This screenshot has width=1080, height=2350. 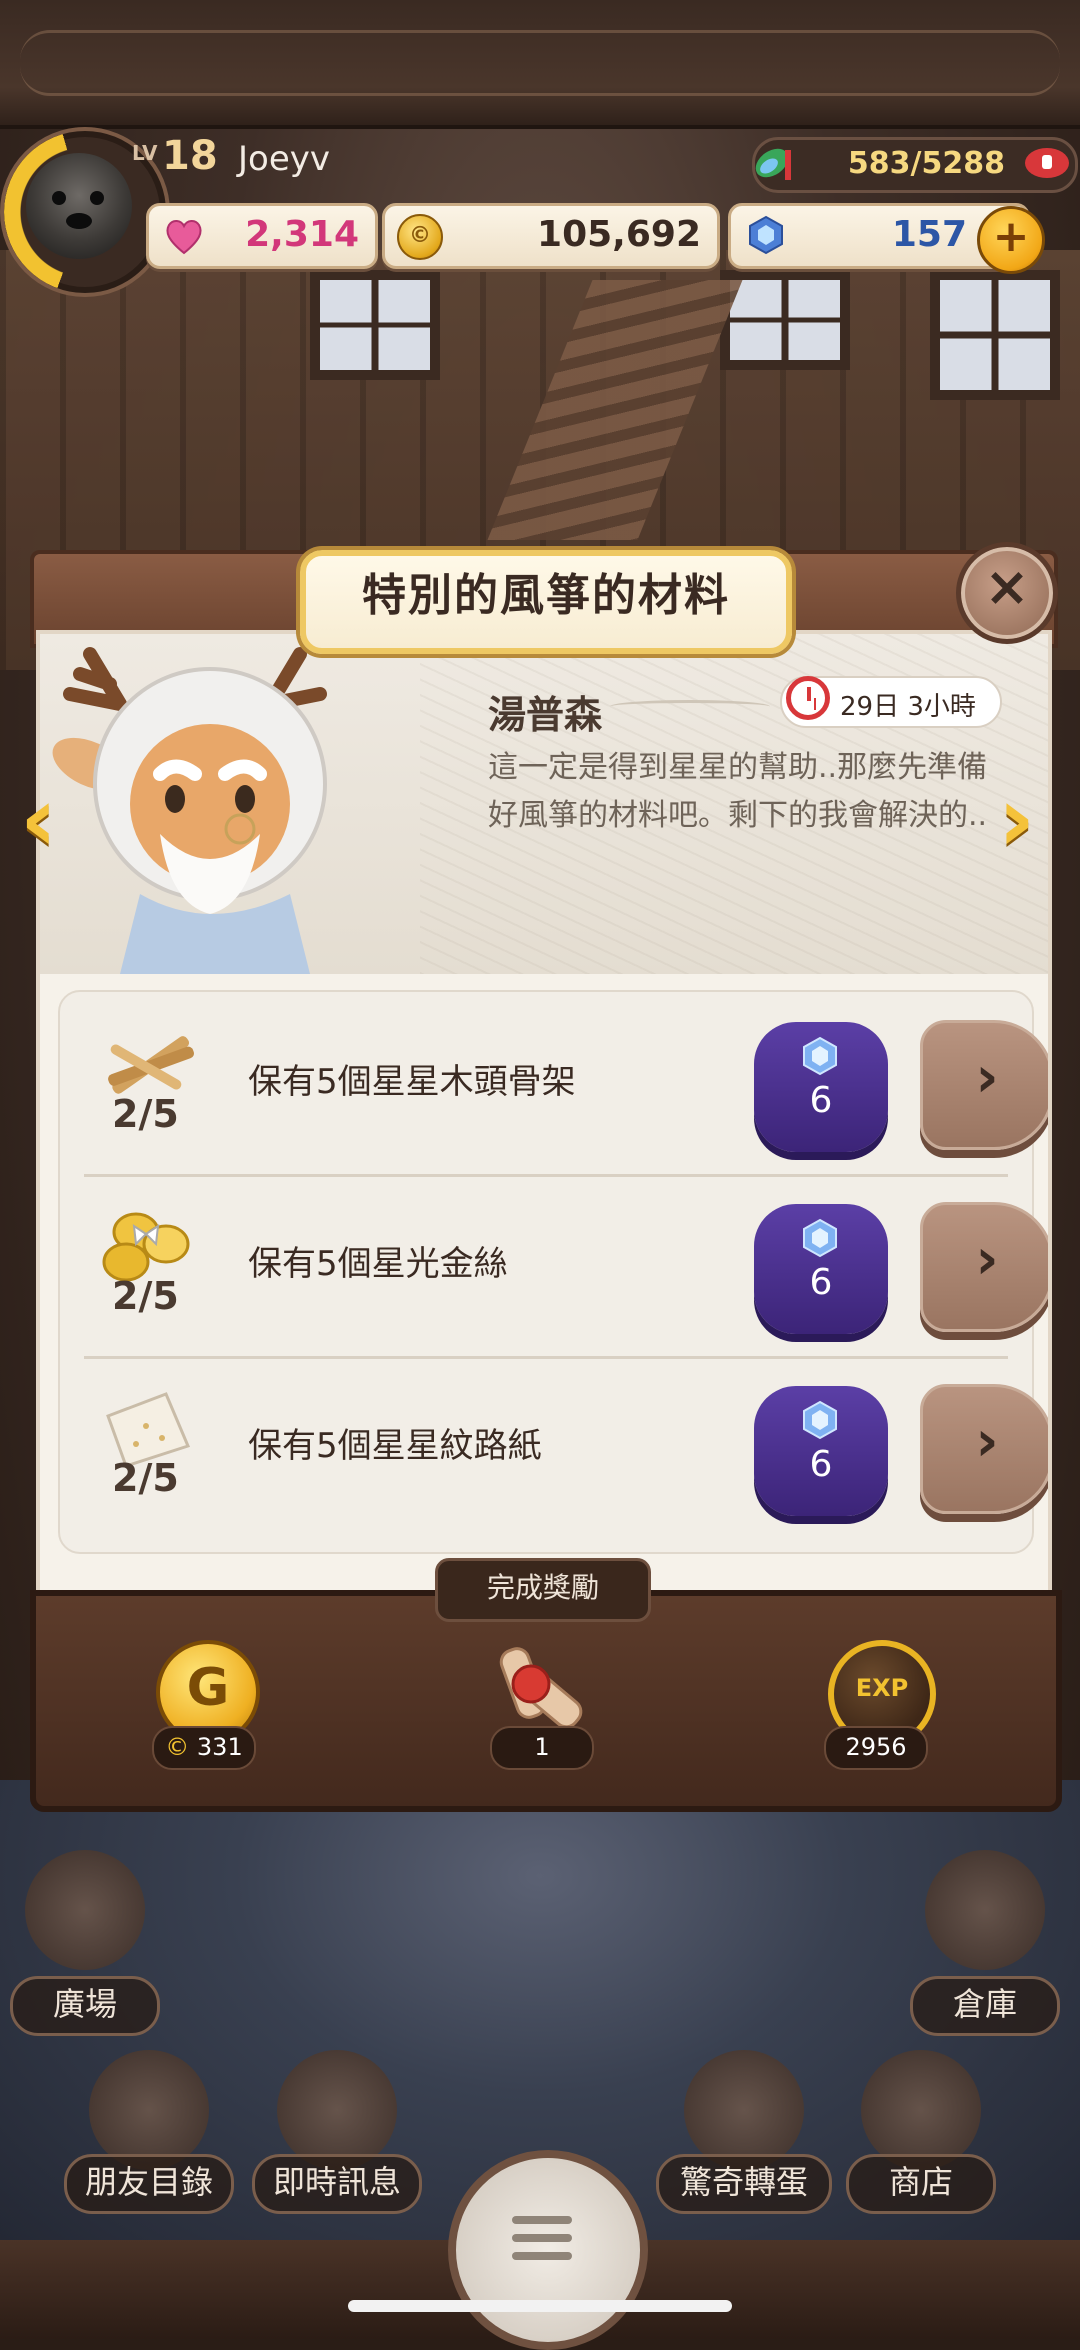 I want to click on energy-bar-fill, so click(x=788, y=165).